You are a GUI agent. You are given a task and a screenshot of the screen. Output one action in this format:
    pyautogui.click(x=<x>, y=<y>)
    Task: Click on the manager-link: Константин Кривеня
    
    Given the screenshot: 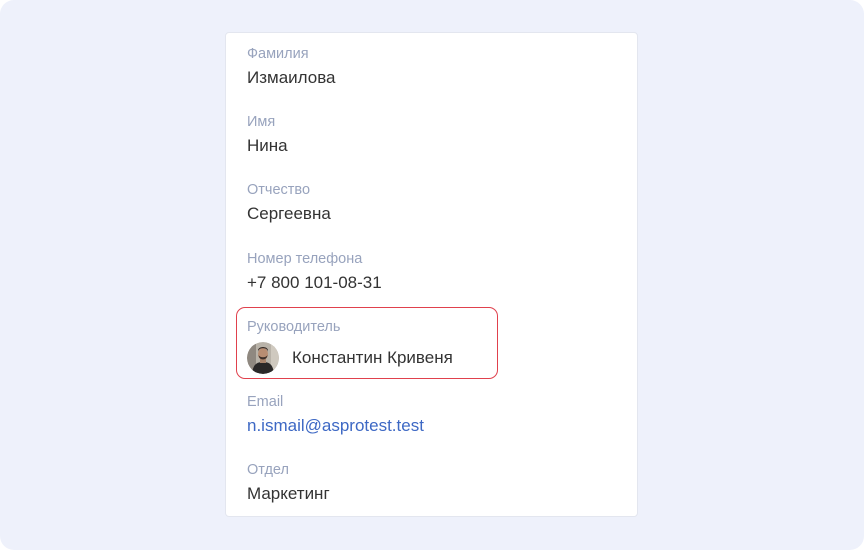 What is the action you would take?
    pyautogui.click(x=350, y=358)
    